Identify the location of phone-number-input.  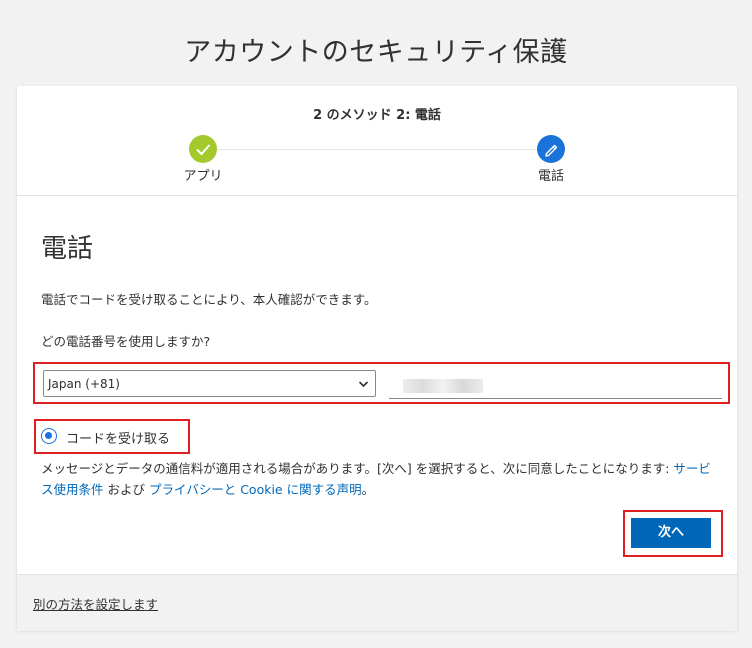
(555, 384).